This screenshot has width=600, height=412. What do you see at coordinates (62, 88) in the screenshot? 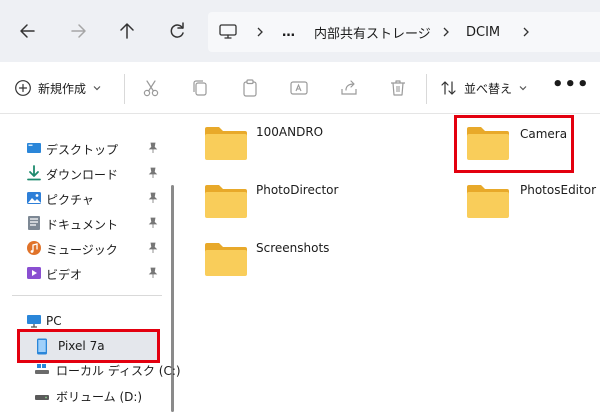
I see `new-button-label: 新規作成` at bounding box center [62, 88].